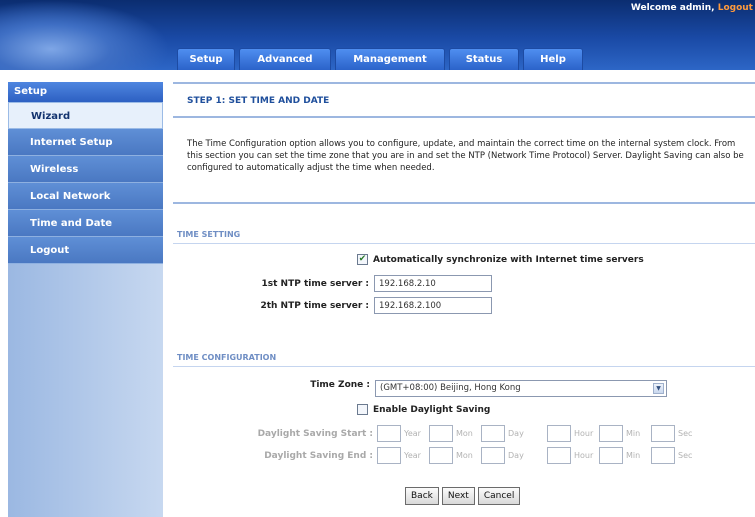 This screenshot has width=755, height=517. I want to click on tab-advanced: Advanced, so click(285, 59).